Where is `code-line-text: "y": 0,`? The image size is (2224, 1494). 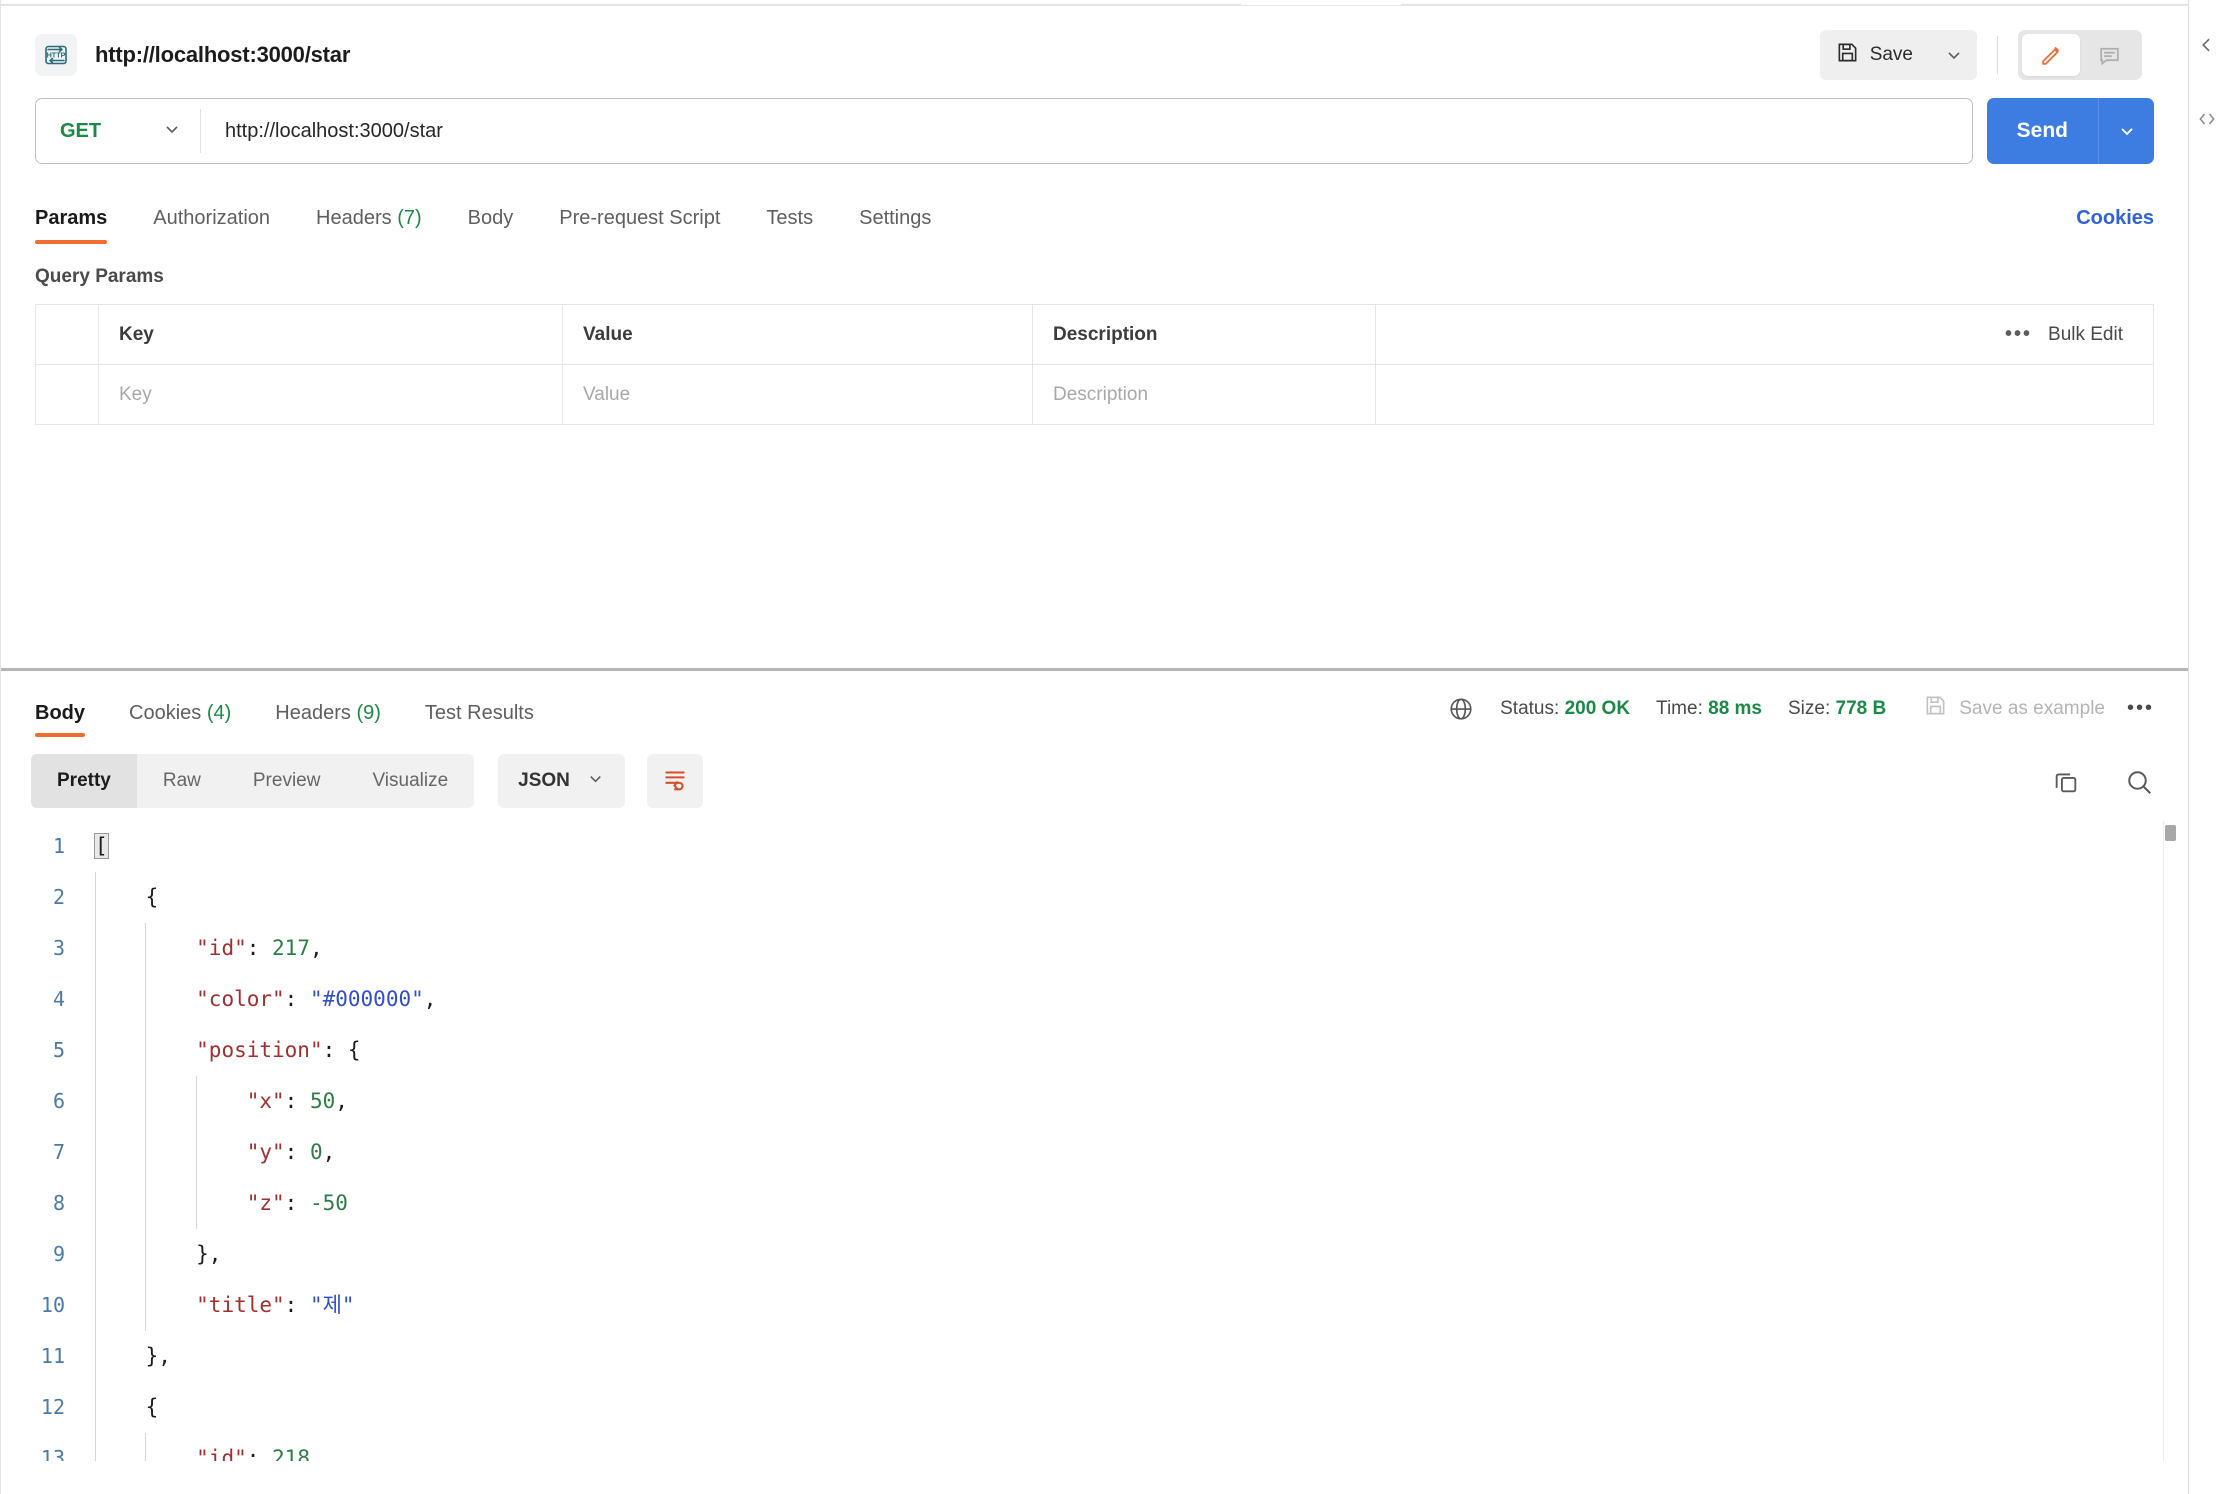
code-line-text: "y": 0, is located at coordinates (211, 1152).